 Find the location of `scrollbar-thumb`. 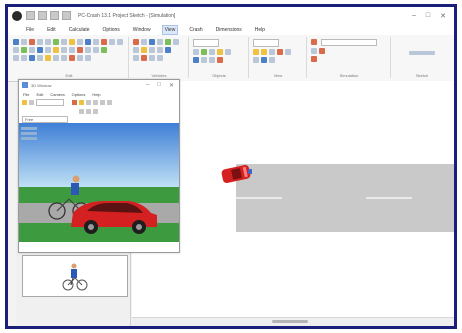

scrollbar-thumb is located at coordinates (290, 321).